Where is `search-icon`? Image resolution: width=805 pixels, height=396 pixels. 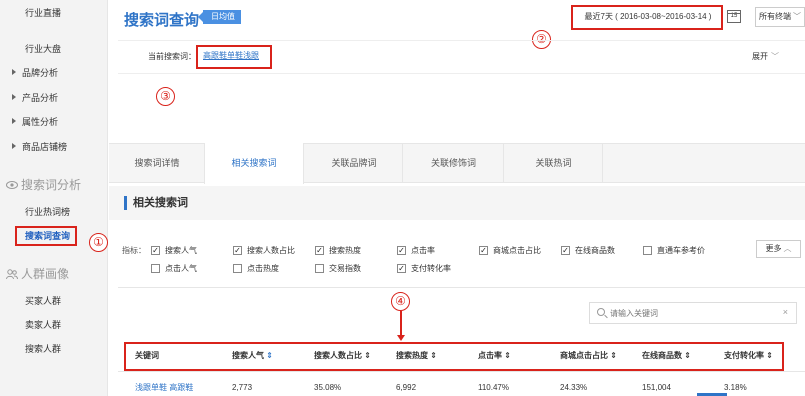 search-icon is located at coordinates (601, 312).